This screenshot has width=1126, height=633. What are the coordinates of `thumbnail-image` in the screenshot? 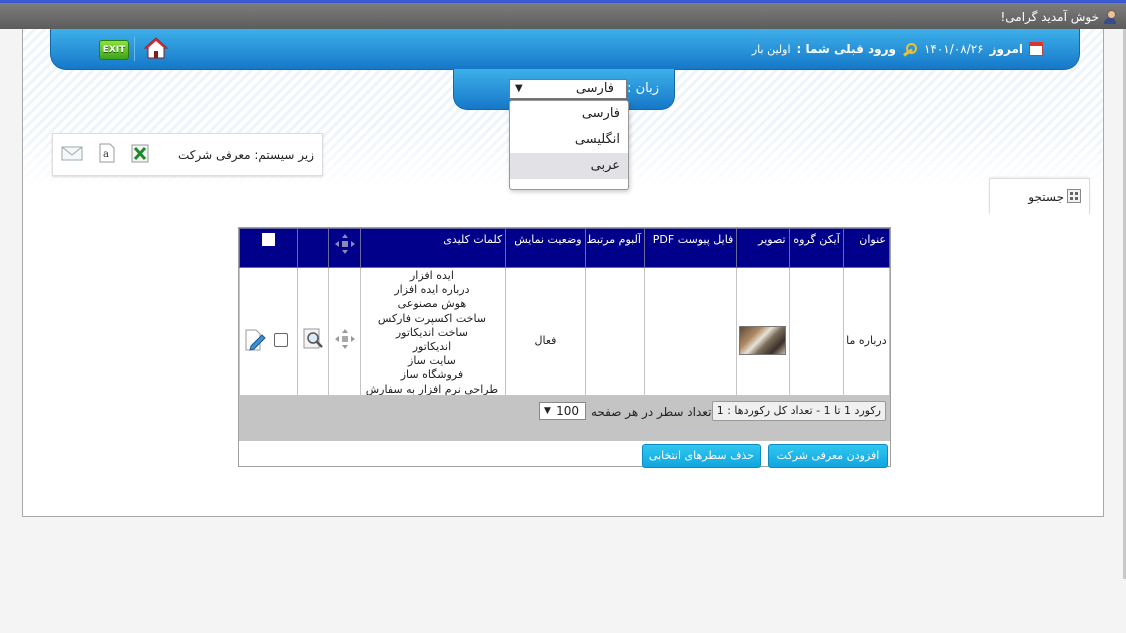 It's located at (763, 340).